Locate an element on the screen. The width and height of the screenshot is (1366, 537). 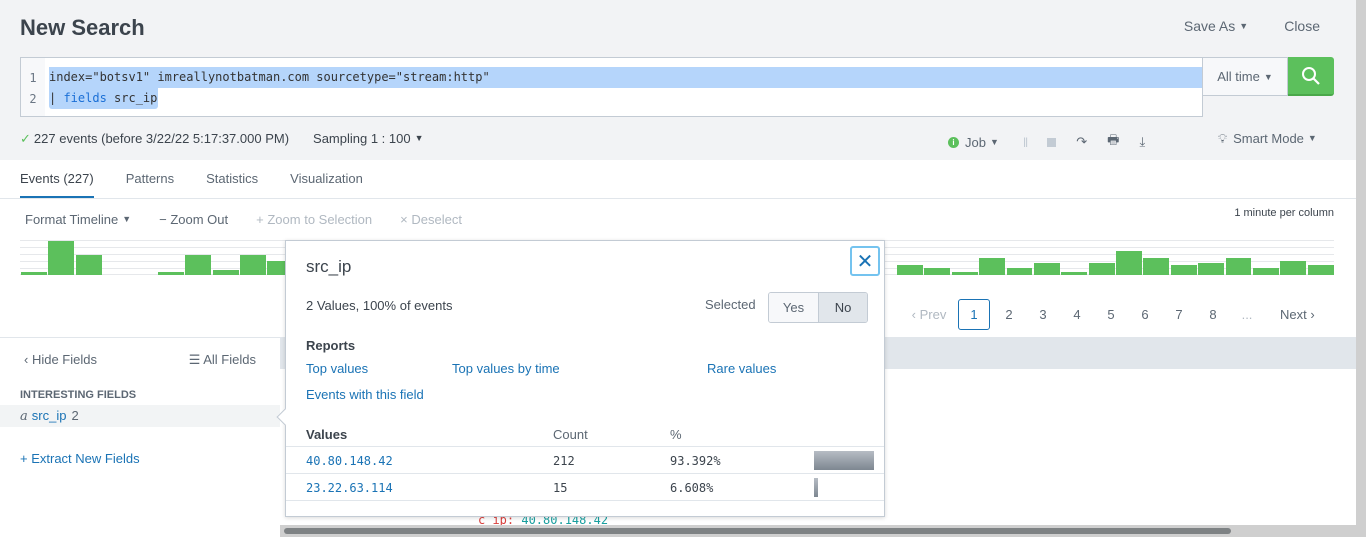
all-fields-button: ☰ All Fields is located at coordinates (222, 360).